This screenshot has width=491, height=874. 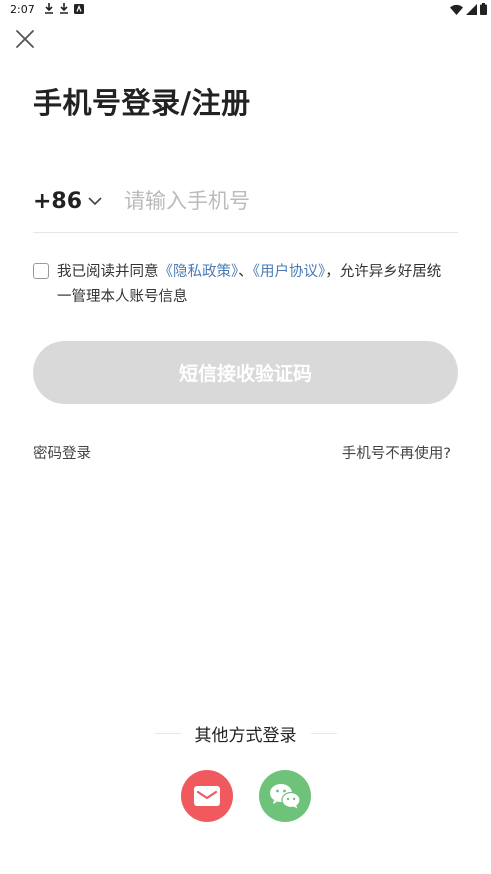 What do you see at coordinates (167, 733) in the screenshot?
I see `divider-line-left` at bounding box center [167, 733].